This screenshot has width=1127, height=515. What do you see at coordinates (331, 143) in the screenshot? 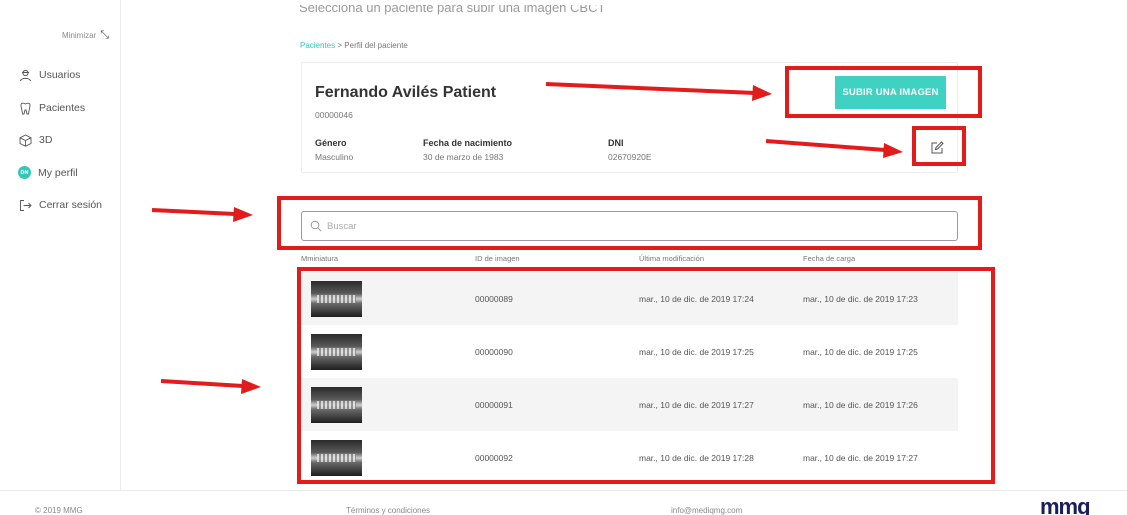
I see `field-label: Género` at bounding box center [331, 143].